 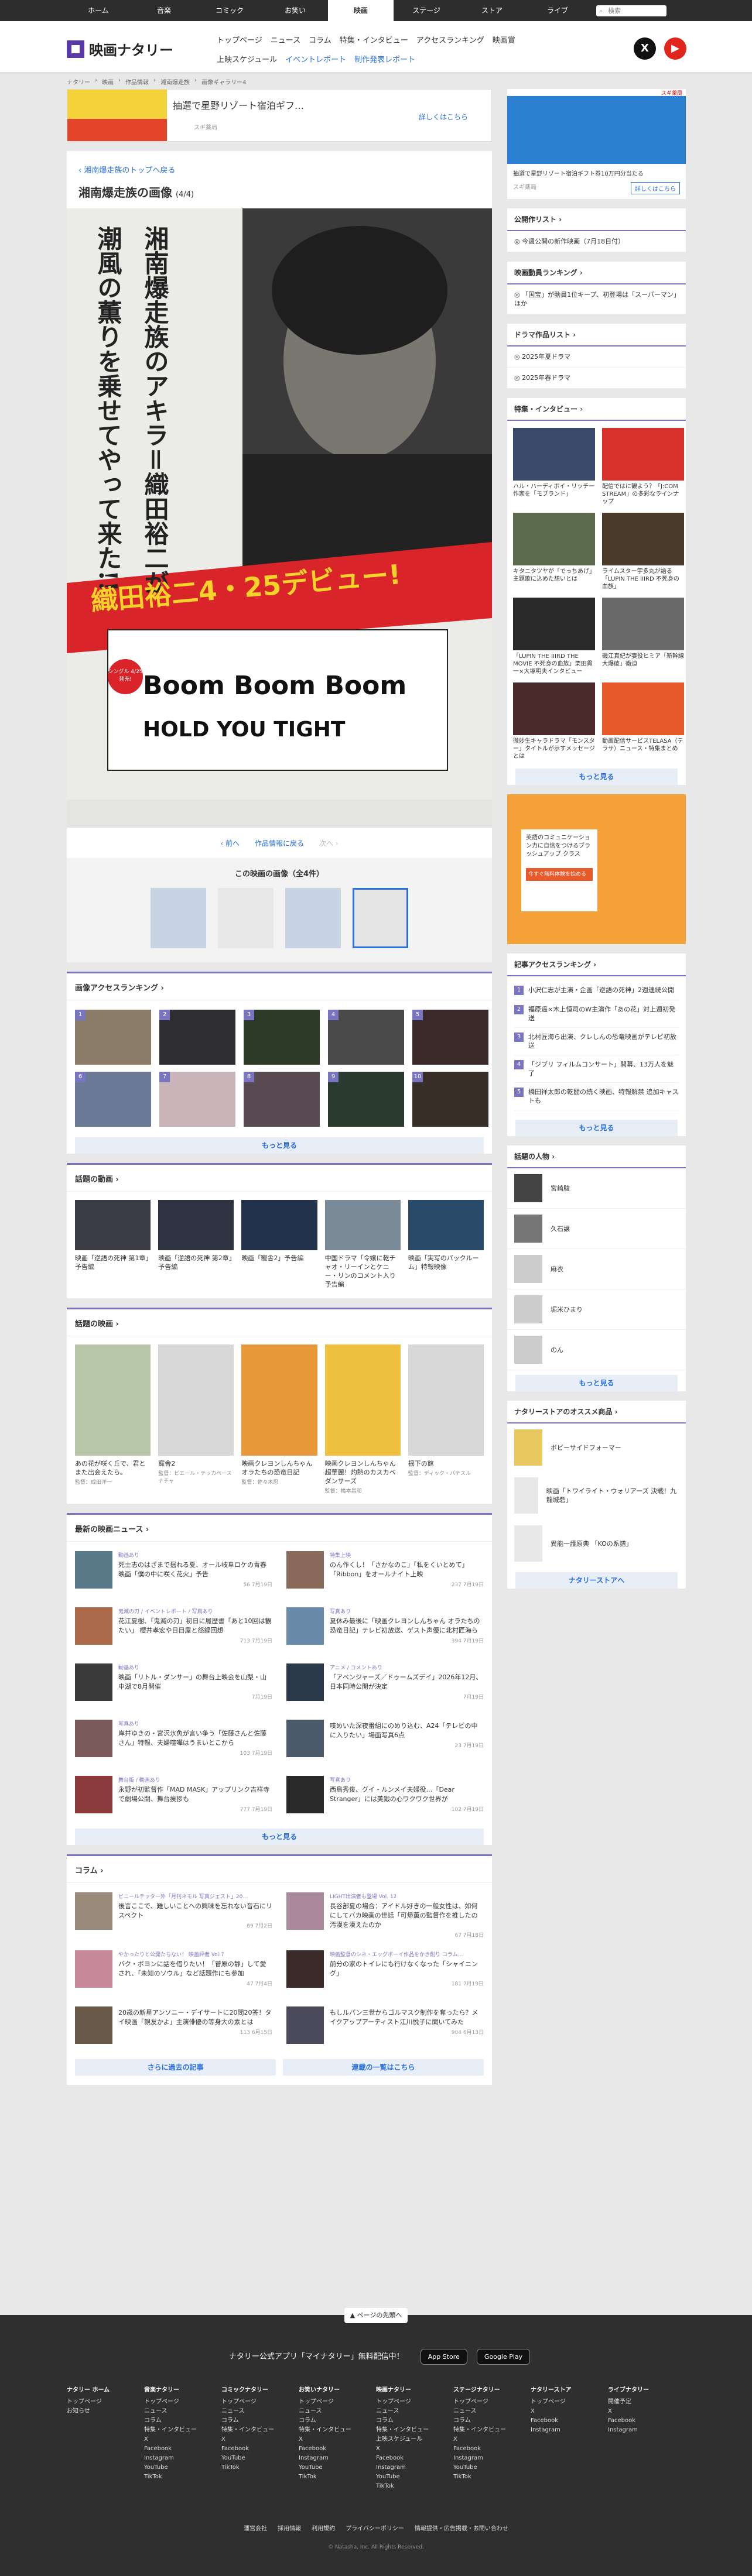 What do you see at coordinates (554, 721) in the screenshot?
I see `feature-item: 微妙生キャラドラマ「モンスター」タイトルが示すメッセージとは` at bounding box center [554, 721].